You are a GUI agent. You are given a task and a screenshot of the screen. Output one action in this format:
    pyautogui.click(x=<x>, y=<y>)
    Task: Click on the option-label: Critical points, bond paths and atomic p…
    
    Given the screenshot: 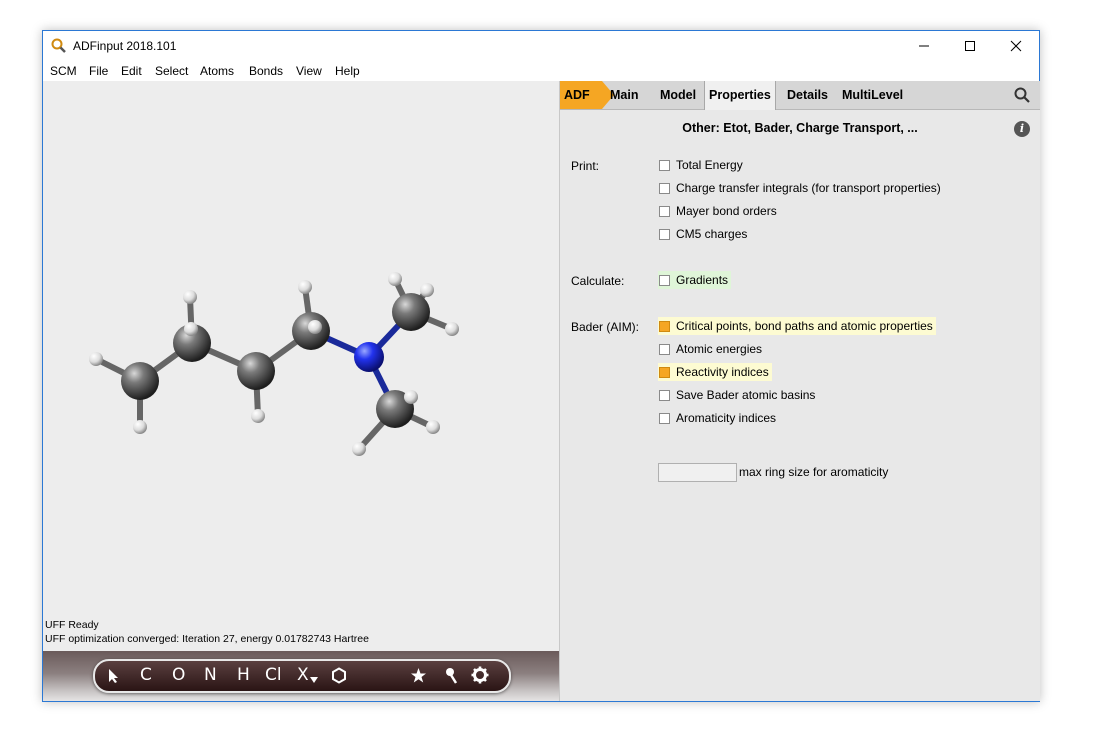 What is the action you would take?
    pyautogui.click(x=804, y=326)
    